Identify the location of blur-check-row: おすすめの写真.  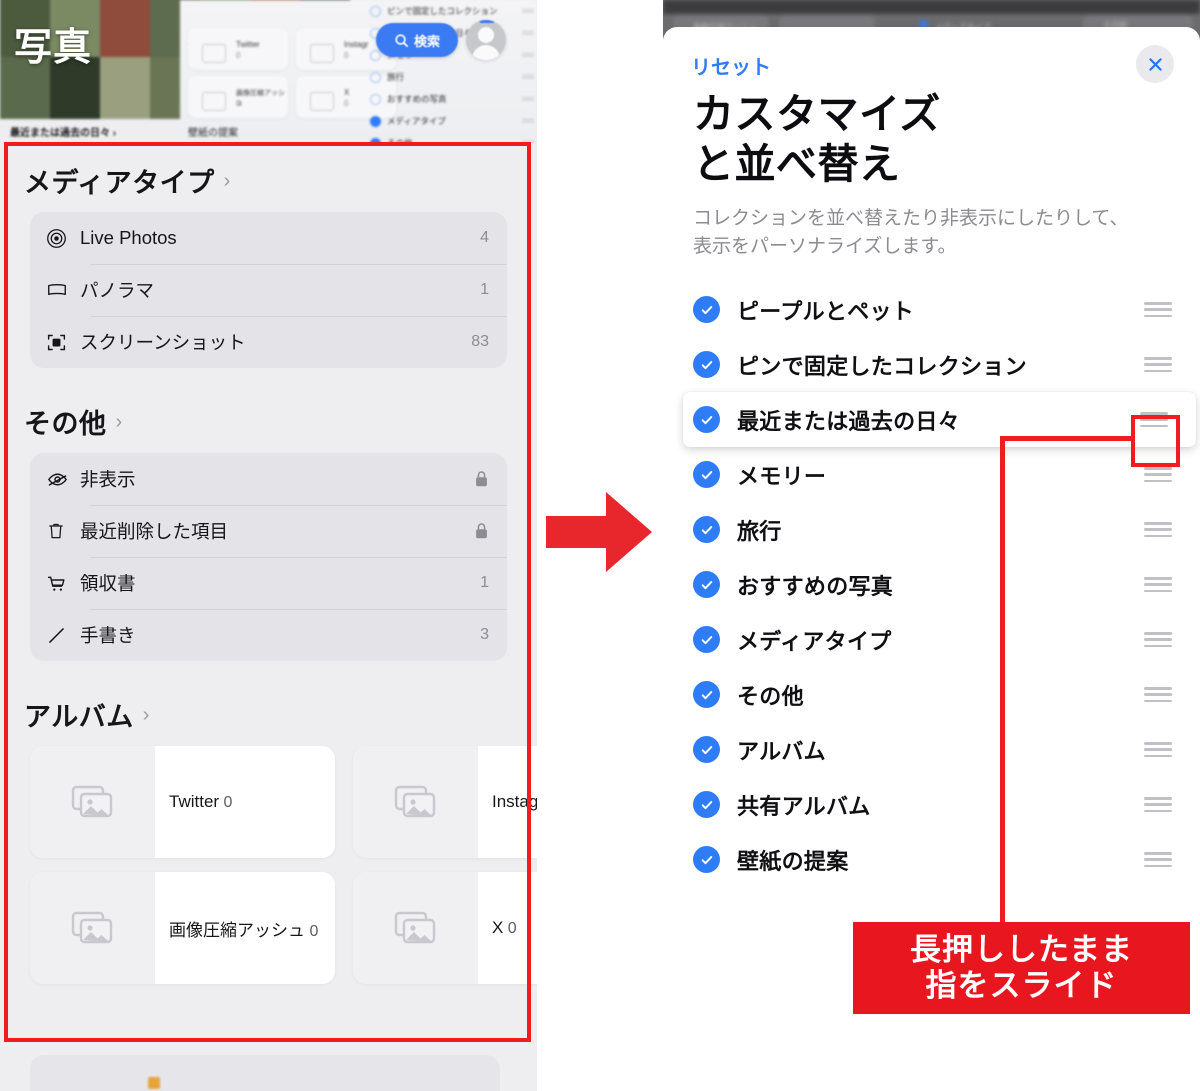
(453, 99).